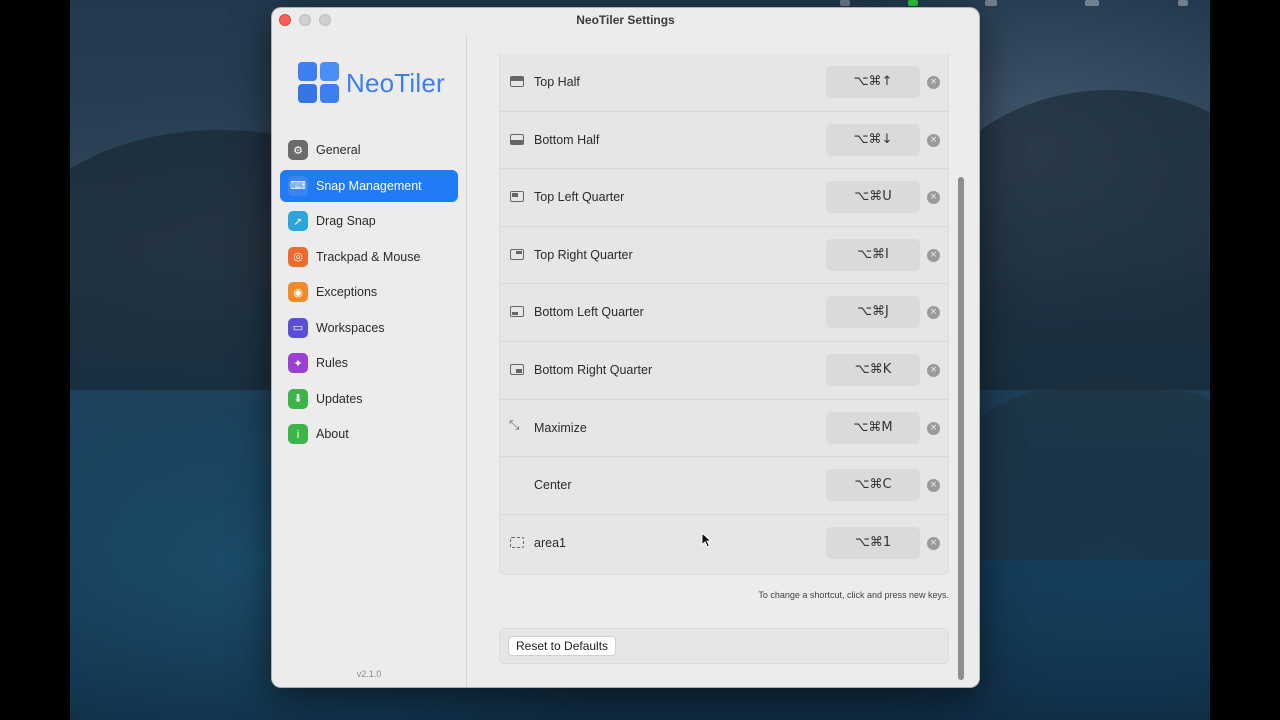  What do you see at coordinates (369, 150) in the screenshot?
I see `sidebar-item-general: ⚙ General` at bounding box center [369, 150].